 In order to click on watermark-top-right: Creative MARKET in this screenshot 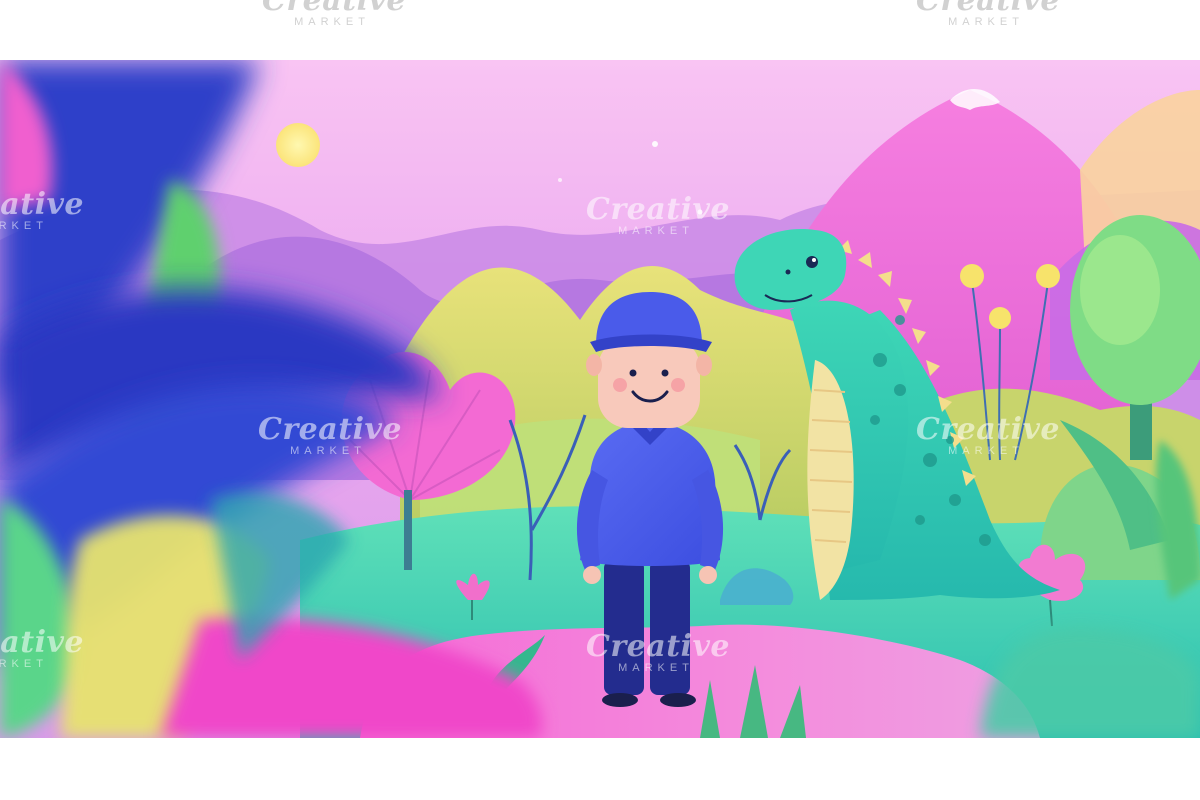, I will do `click(988, 14)`.